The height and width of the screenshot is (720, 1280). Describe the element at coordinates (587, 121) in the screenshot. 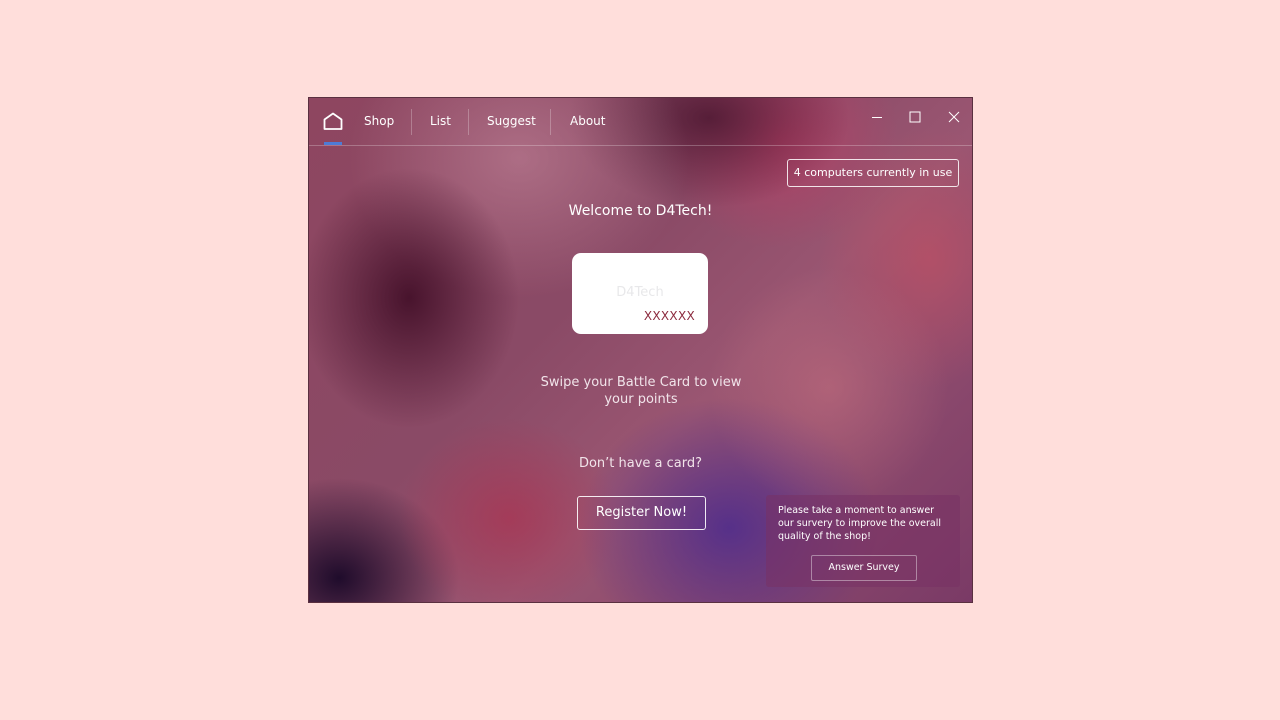

I see `tab-about: About` at that location.